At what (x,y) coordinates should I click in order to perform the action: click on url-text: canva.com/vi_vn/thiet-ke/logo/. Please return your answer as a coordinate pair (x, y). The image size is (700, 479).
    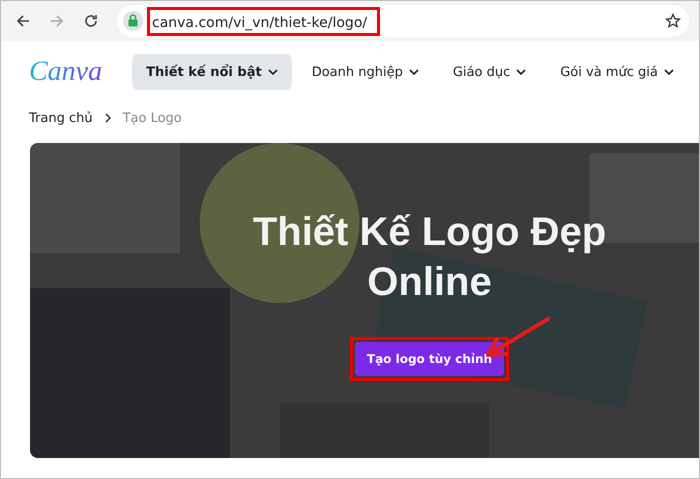
    Looking at the image, I should click on (260, 22).